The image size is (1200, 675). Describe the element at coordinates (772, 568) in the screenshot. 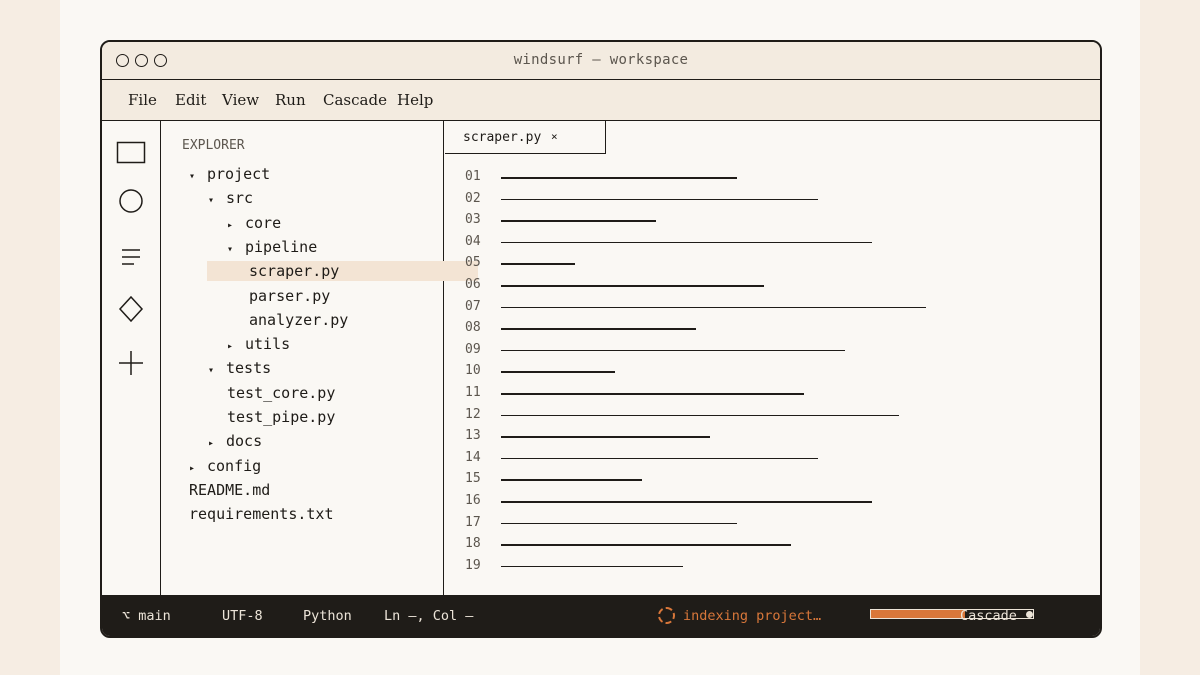

I see `code-line: 19` at that location.